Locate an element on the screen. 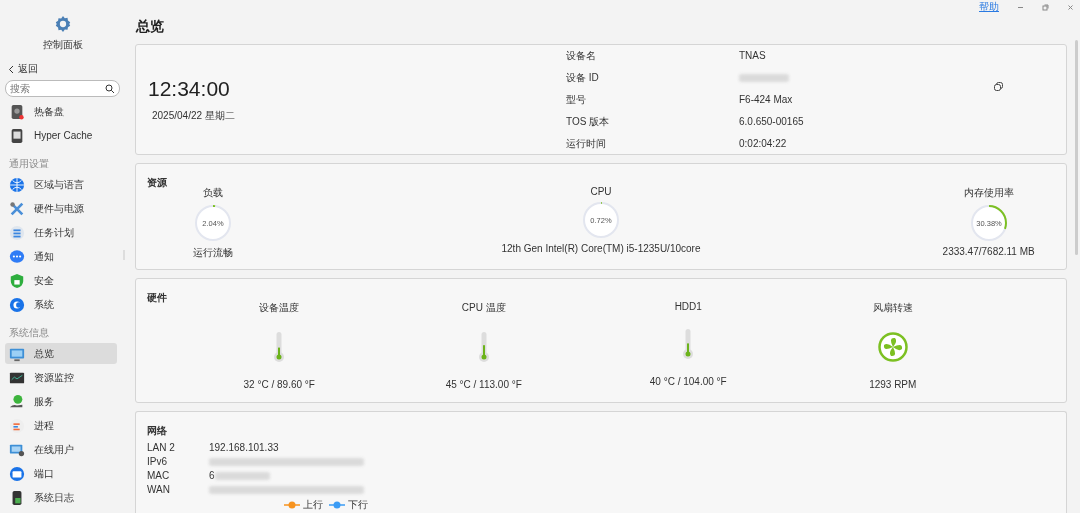  gauge-caption: 运行流畅 is located at coordinates (213, 253).